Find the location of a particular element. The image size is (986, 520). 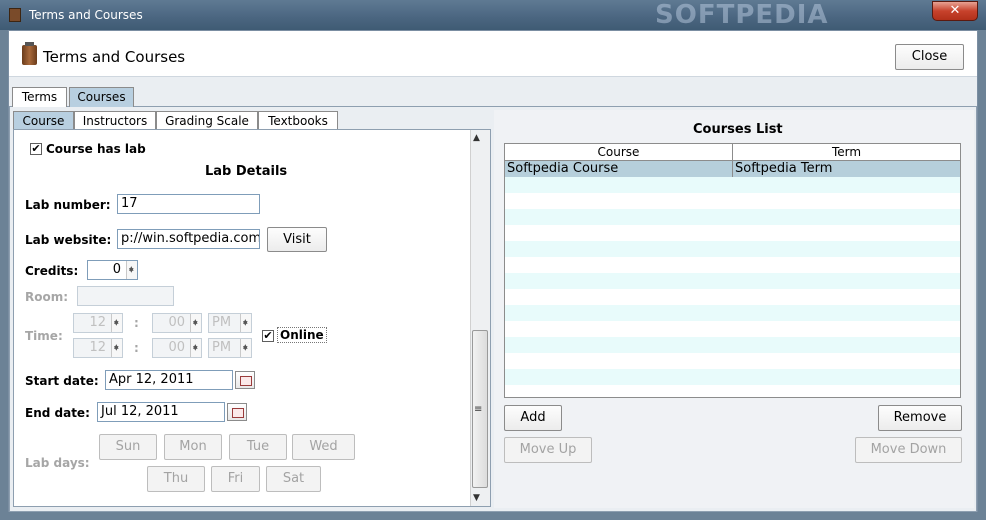

tab-terms: Terms is located at coordinates (39, 97).